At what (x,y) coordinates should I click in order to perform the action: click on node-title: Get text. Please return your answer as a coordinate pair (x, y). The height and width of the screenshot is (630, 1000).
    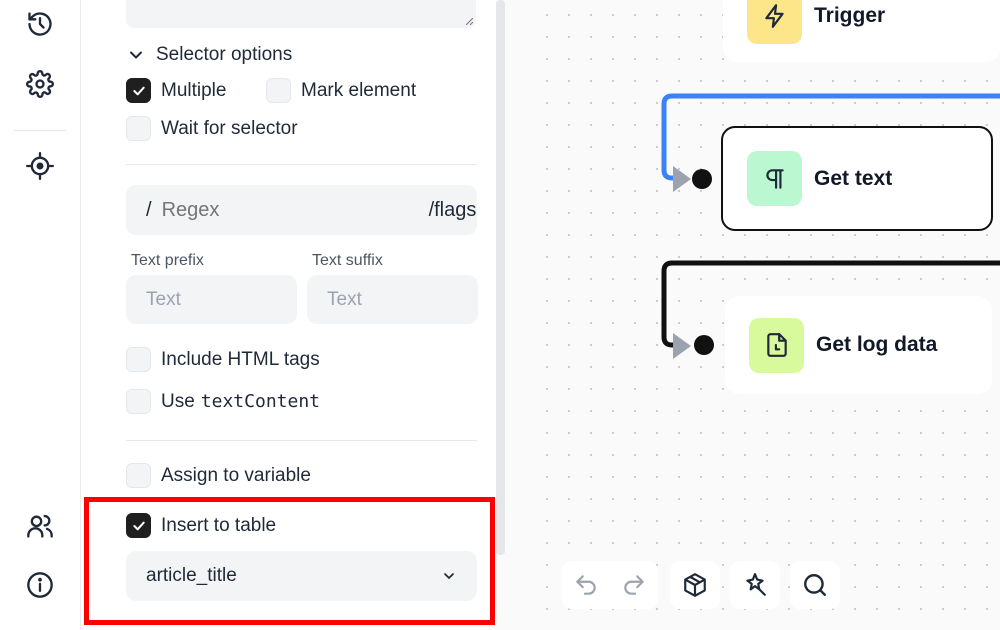
    Looking at the image, I should click on (853, 178).